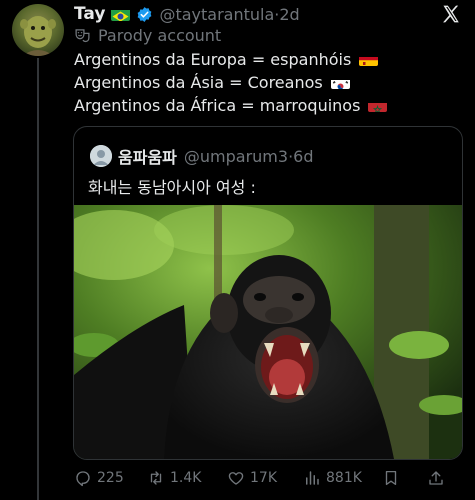 The width and height of the screenshot is (475, 500). What do you see at coordinates (213, 59) in the screenshot?
I see `tweet-line: Argentinos da Europa = espanhóis` at bounding box center [213, 59].